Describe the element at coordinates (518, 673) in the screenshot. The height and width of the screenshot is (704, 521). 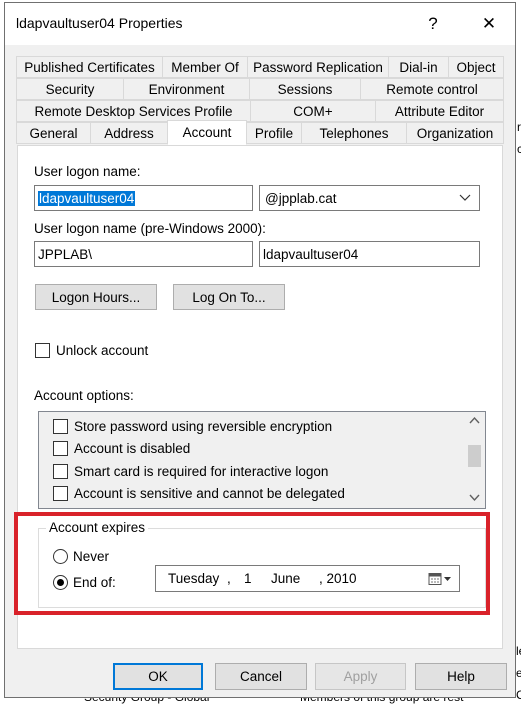
I see `bg-fragment: e` at that location.